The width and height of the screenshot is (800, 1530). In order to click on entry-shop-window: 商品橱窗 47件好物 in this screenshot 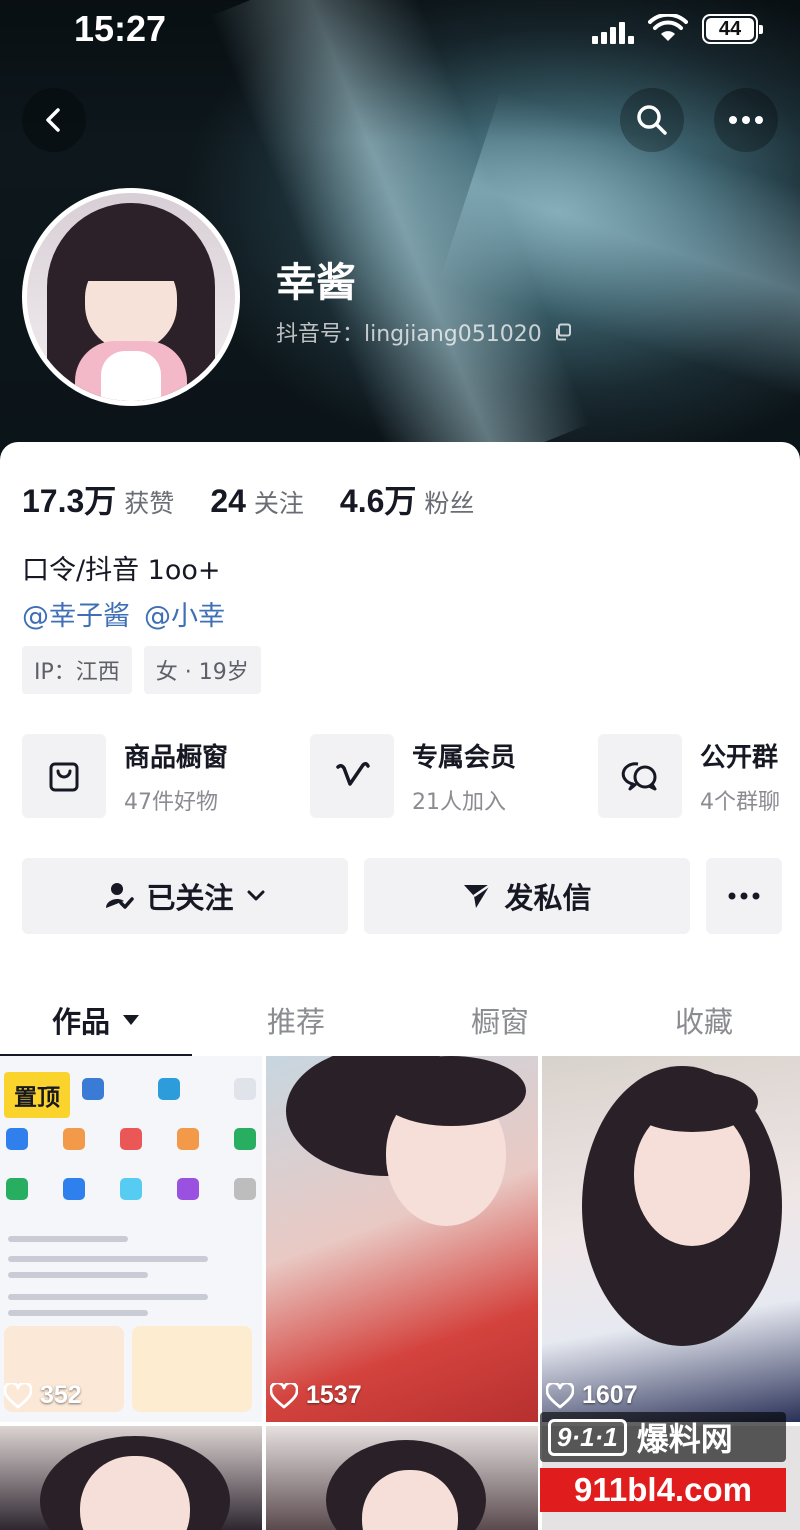, I will do `click(125, 776)`.